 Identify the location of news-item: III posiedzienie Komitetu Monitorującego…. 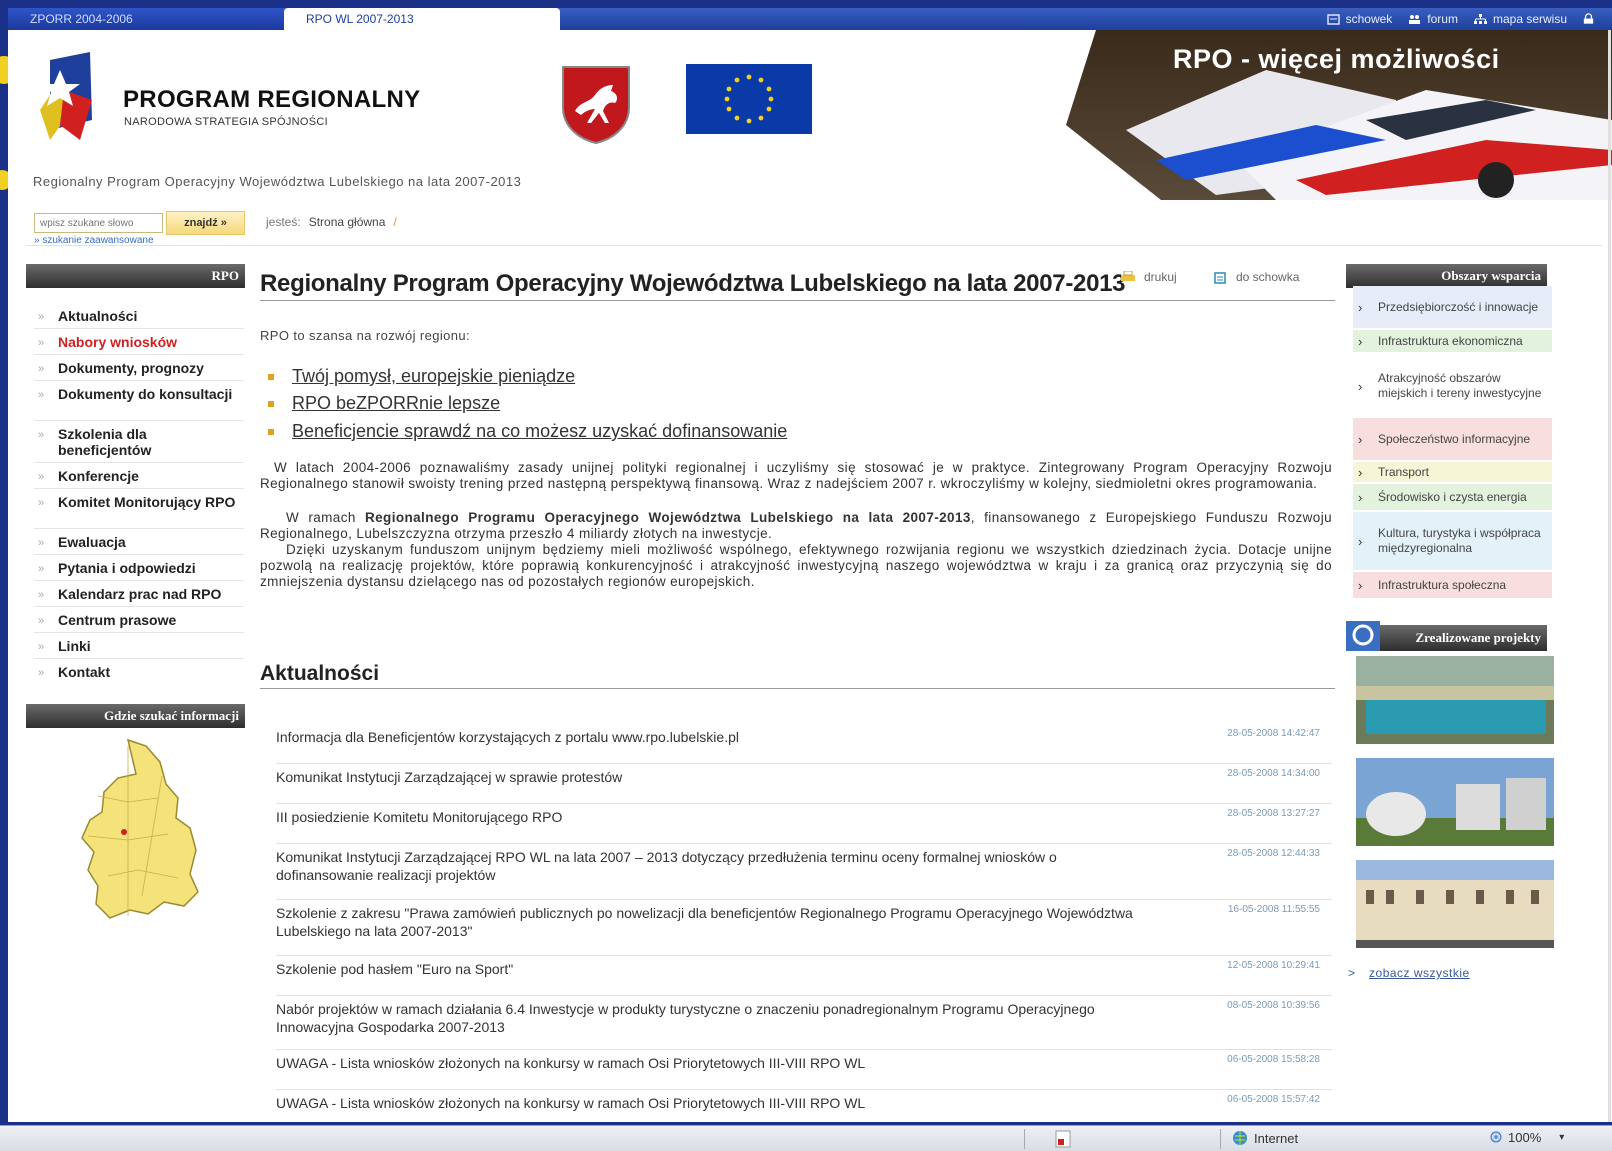
(804, 826).